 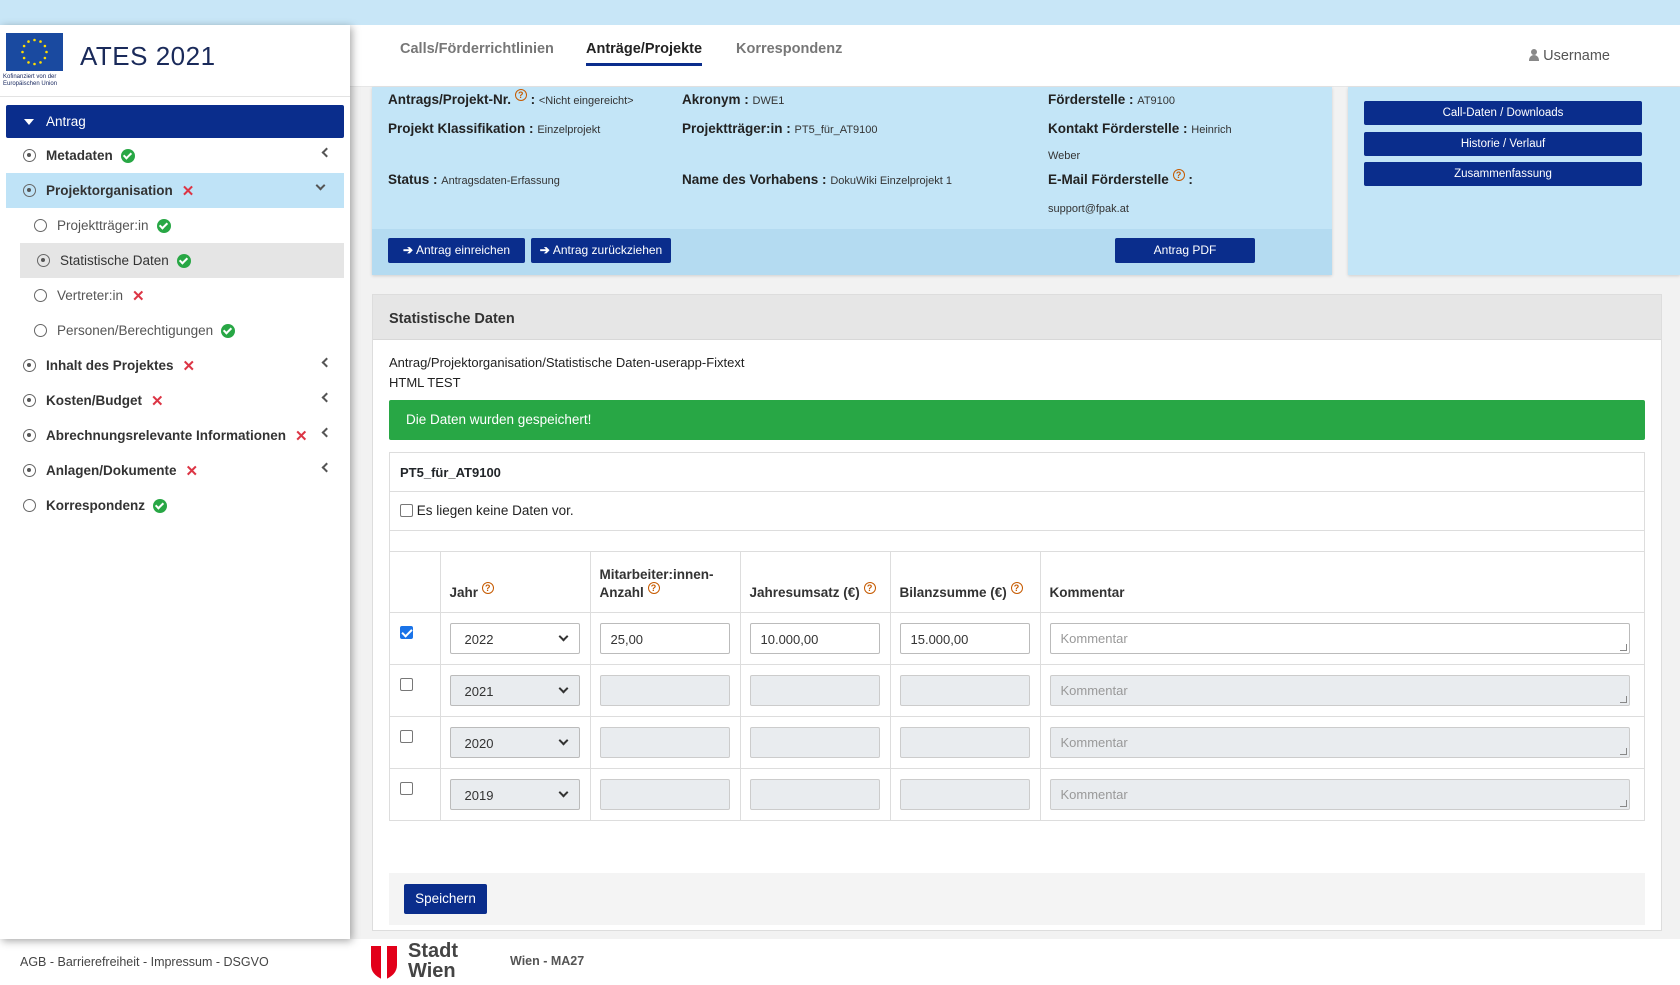 I want to click on no-data-checkbox, so click(x=406, y=510).